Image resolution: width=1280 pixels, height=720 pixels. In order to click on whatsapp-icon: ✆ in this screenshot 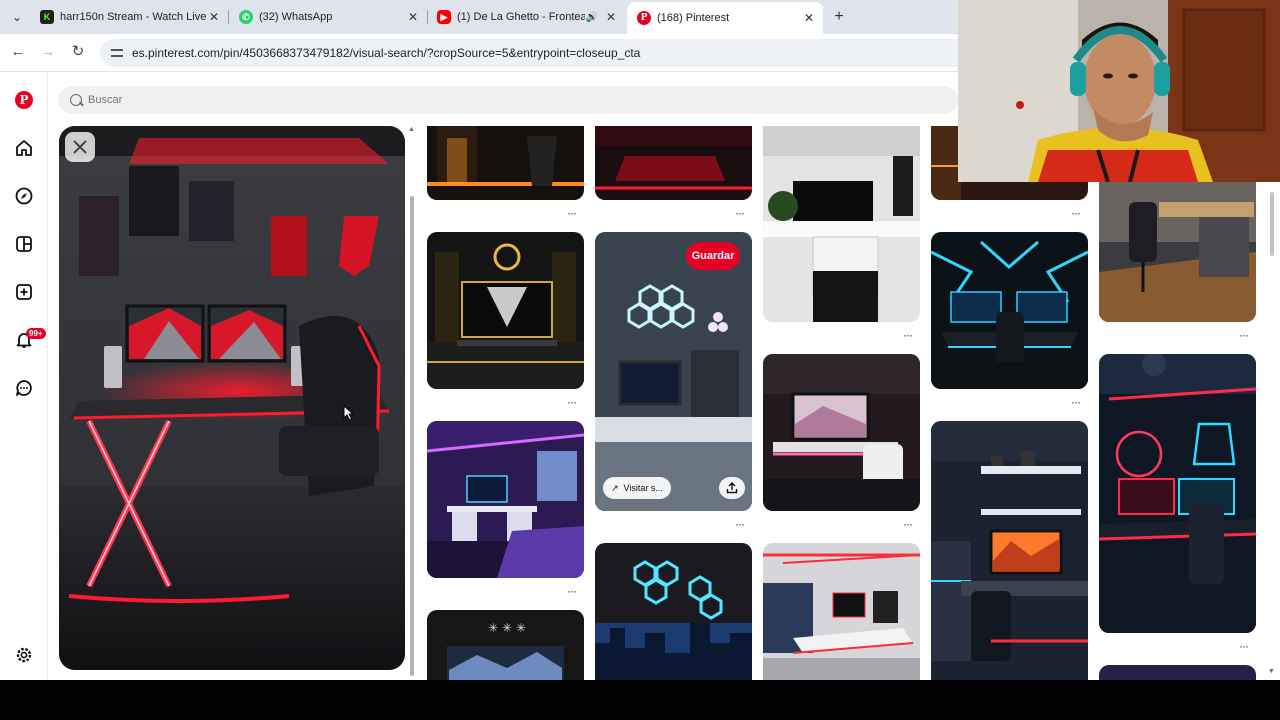, I will do `click(246, 17)`.